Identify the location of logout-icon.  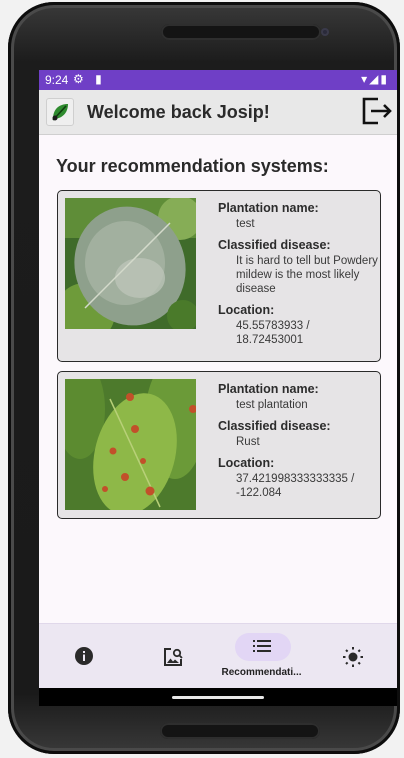
(377, 111).